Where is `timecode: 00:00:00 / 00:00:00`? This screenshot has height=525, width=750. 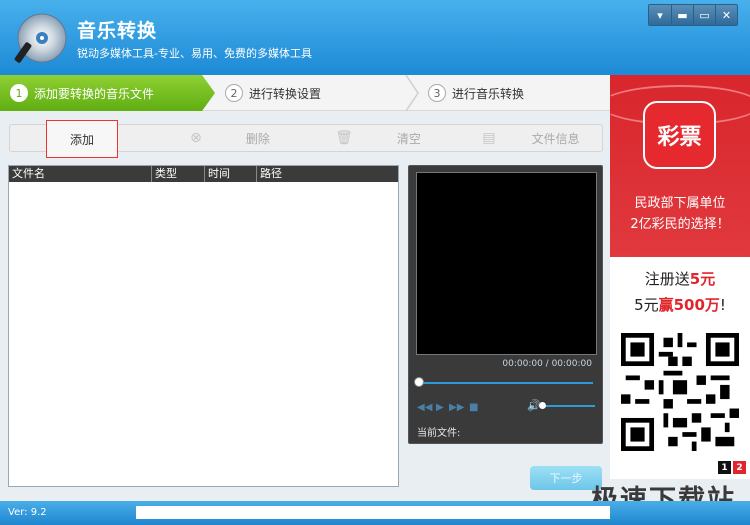
timecode: 00:00:00 / 00:00:00 is located at coordinates (547, 364).